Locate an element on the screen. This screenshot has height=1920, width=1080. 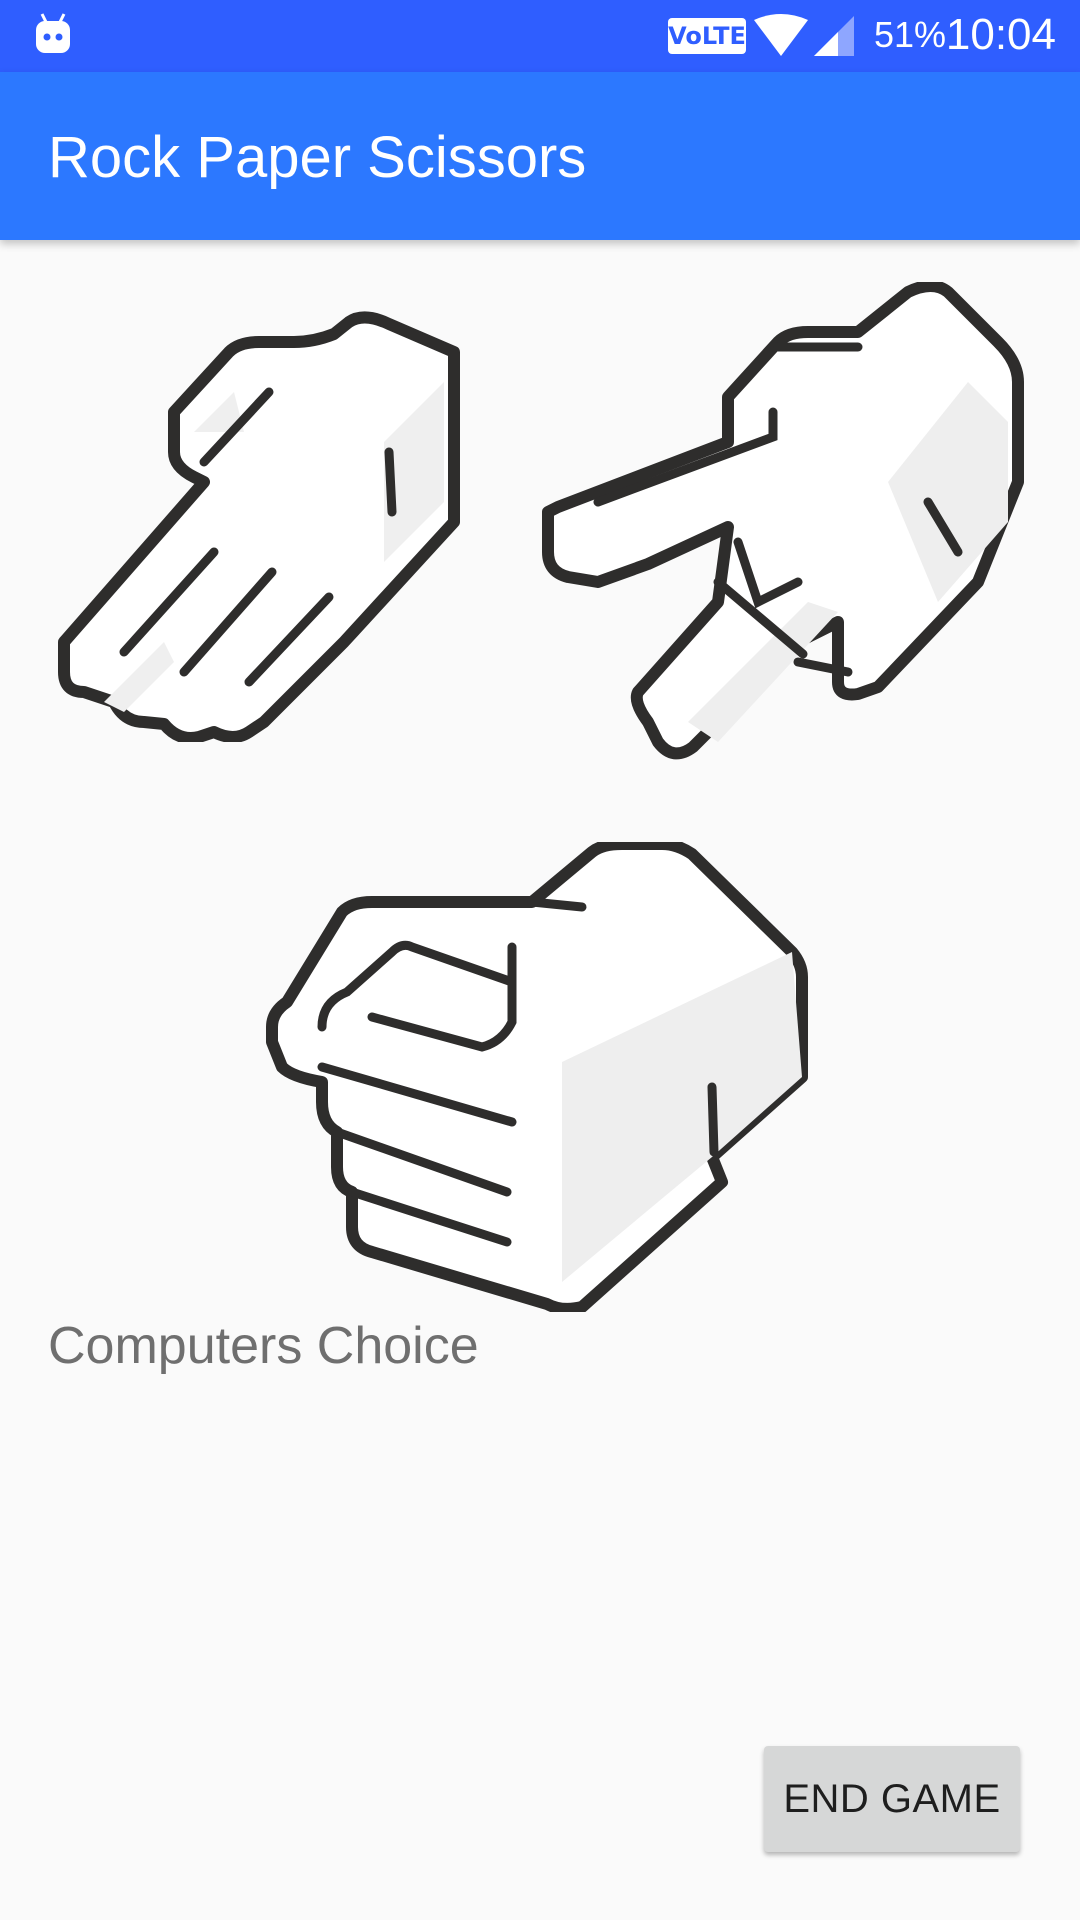
volte-badge: VoLTE is located at coordinates (707, 36).